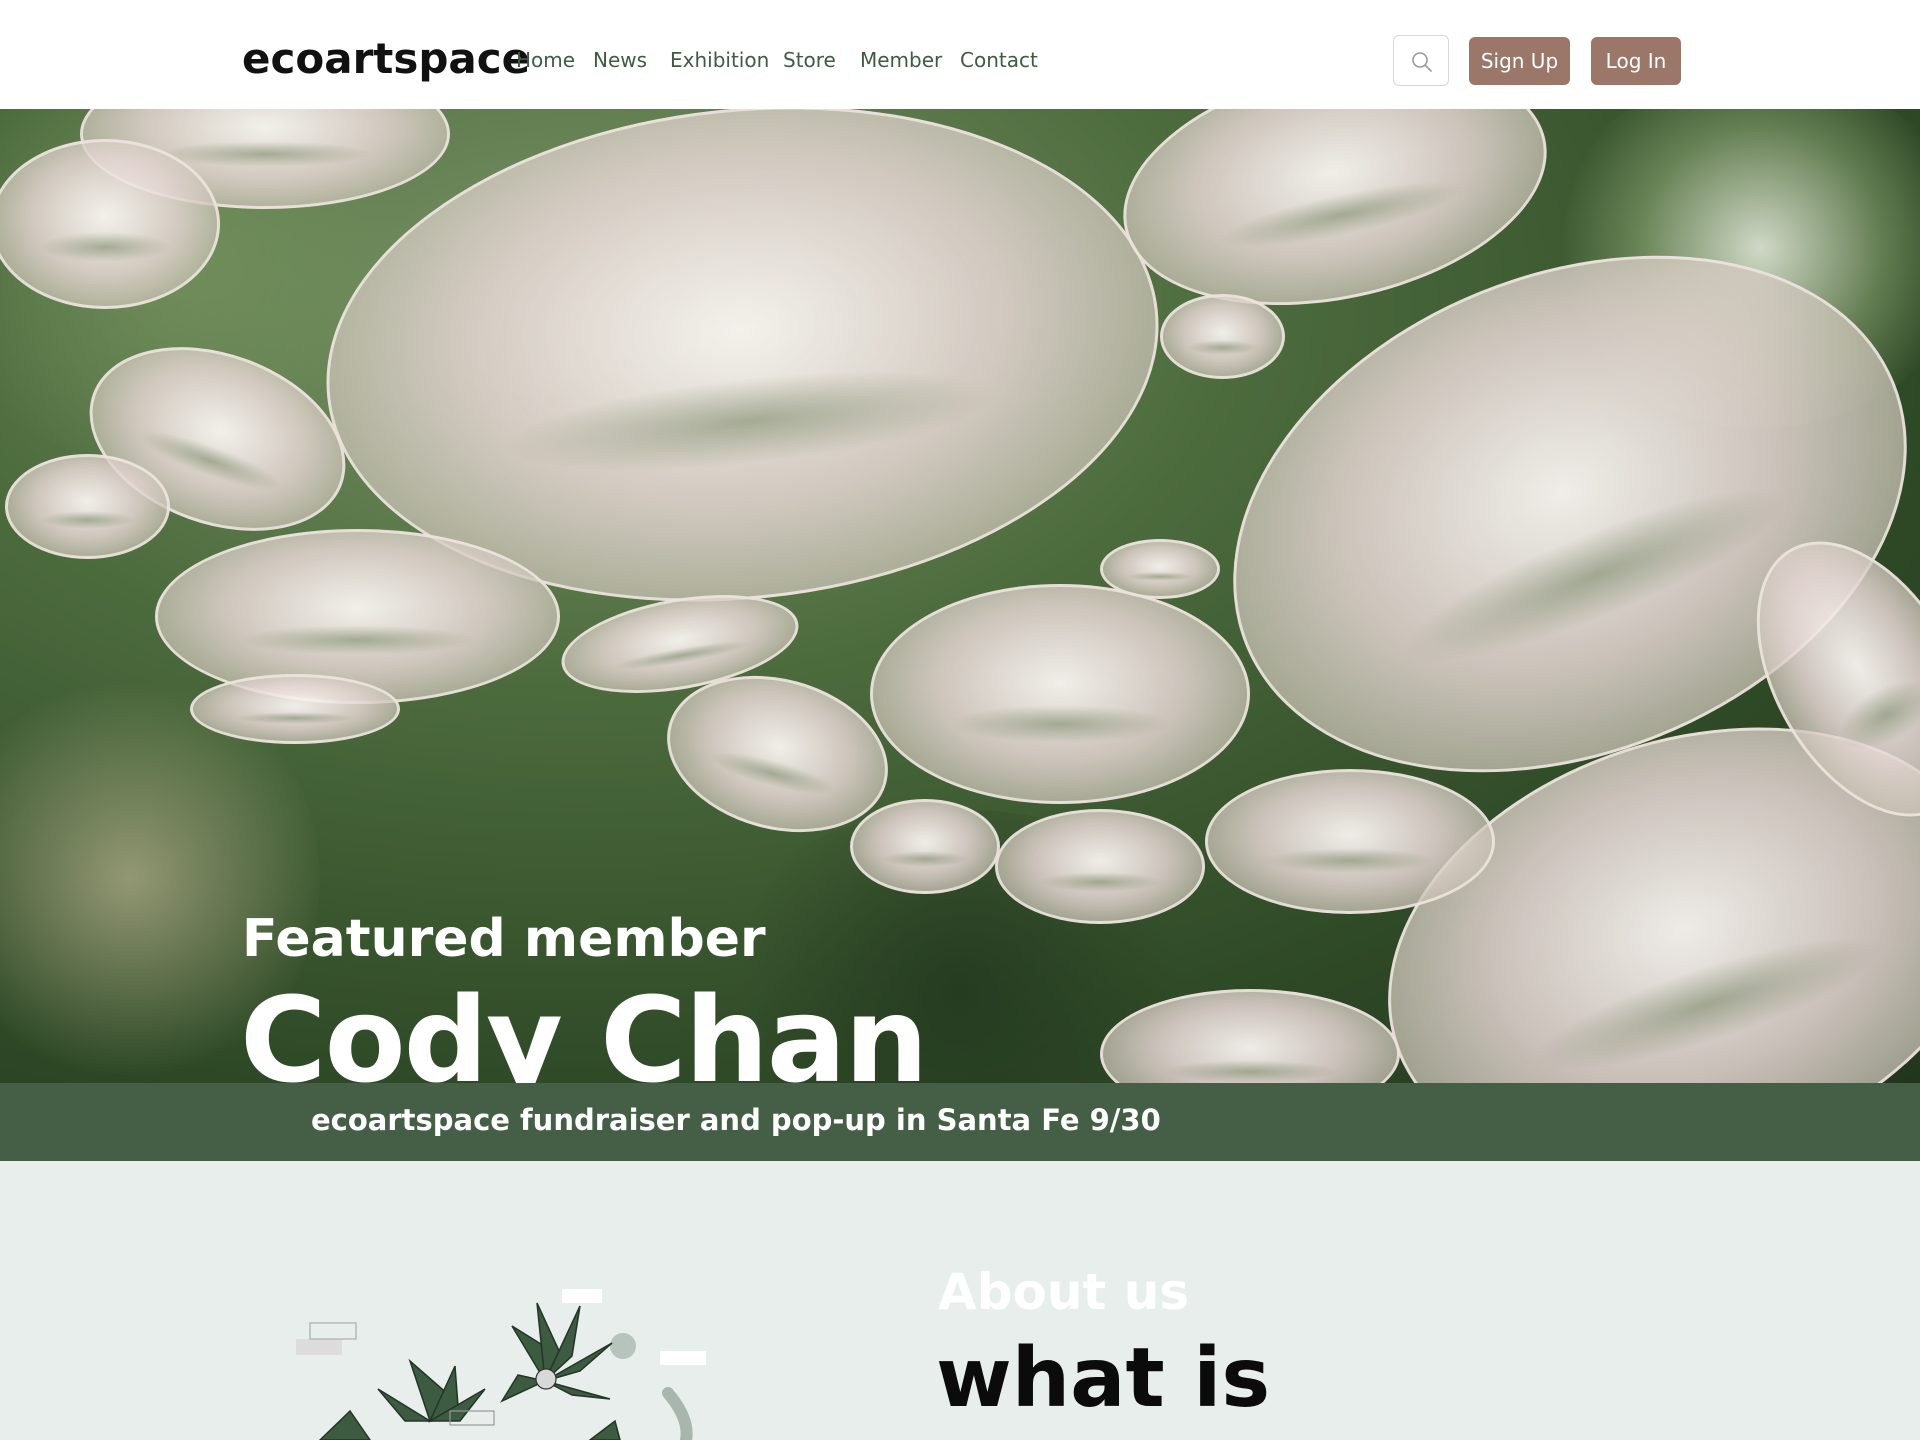 The image size is (1920, 1440). I want to click on plant-illustration, so click(501, 1364).